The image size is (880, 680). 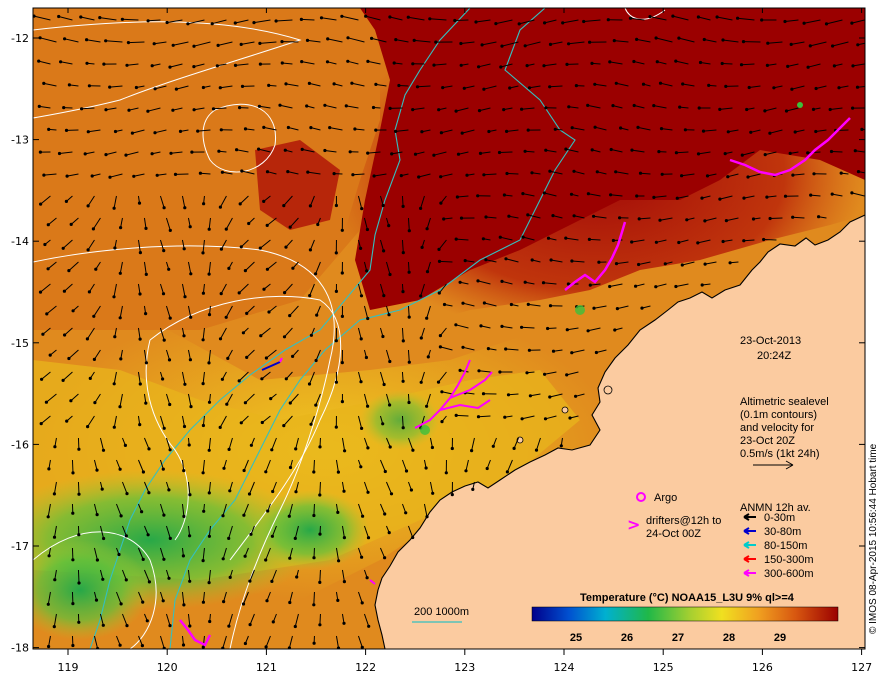 What do you see at coordinates (167, 667) in the screenshot?
I see `lon-tick-label: 120` at bounding box center [167, 667].